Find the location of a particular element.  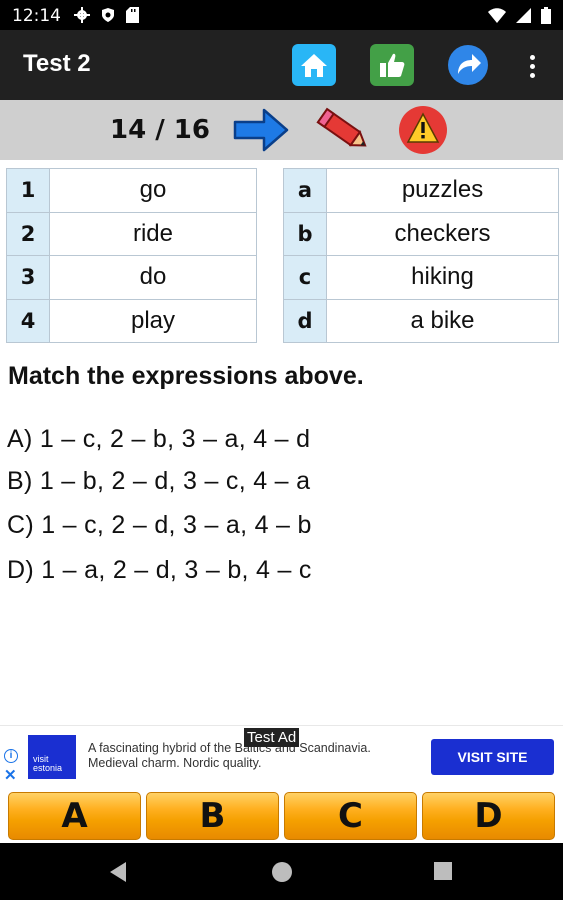

back-icon is located at coordinates (118, 872).